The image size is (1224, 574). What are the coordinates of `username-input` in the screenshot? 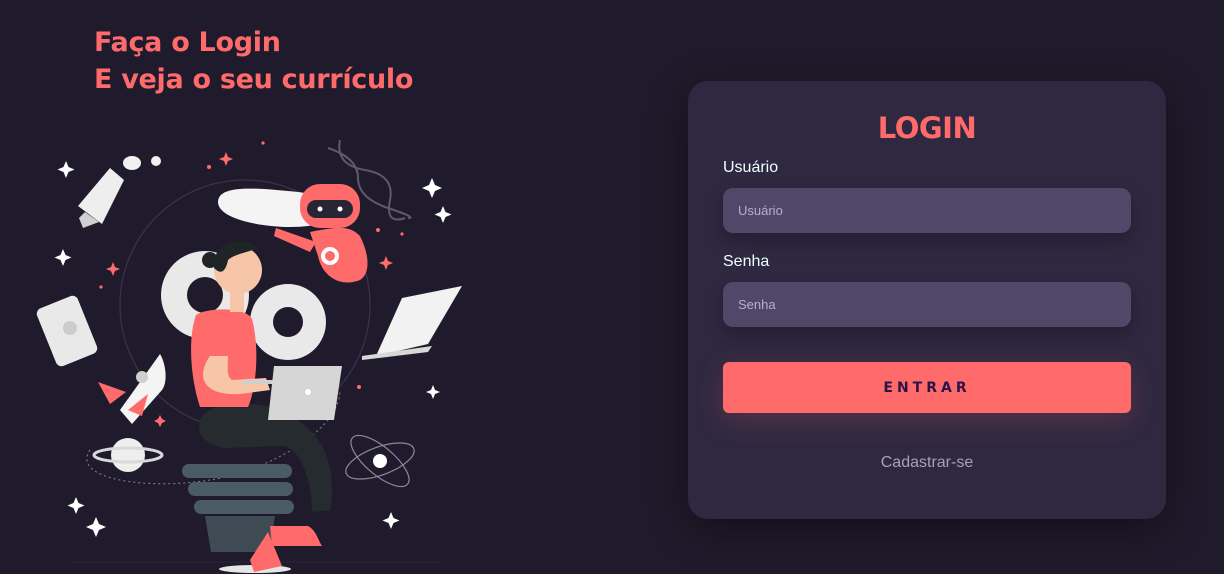 It's located at (927, 210).